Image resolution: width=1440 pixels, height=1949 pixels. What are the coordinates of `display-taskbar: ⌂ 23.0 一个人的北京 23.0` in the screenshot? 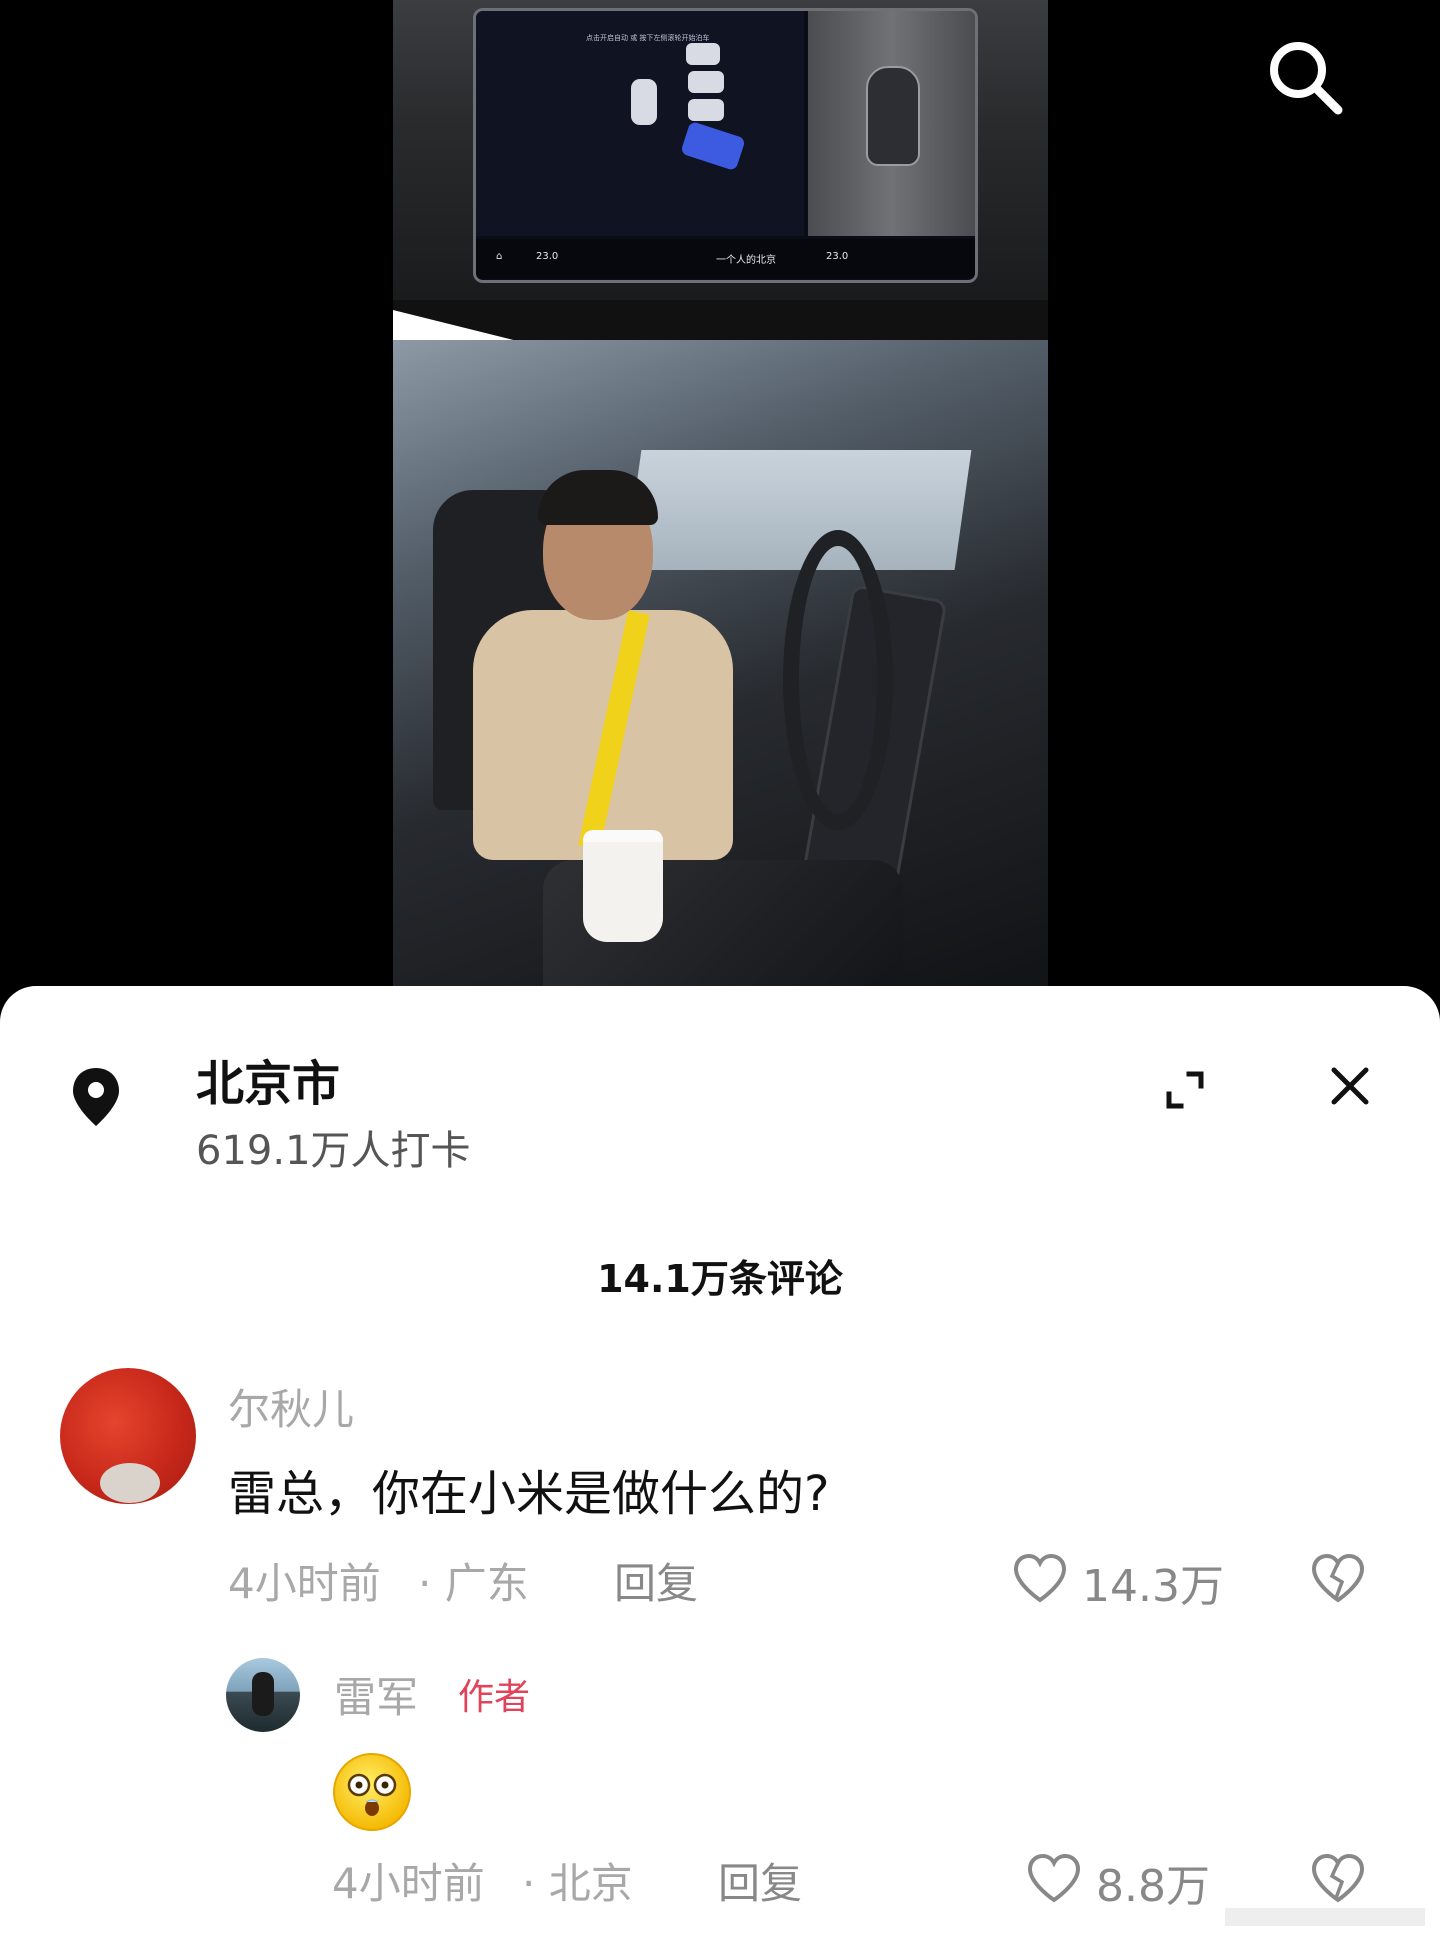 It's located at (725, 259).